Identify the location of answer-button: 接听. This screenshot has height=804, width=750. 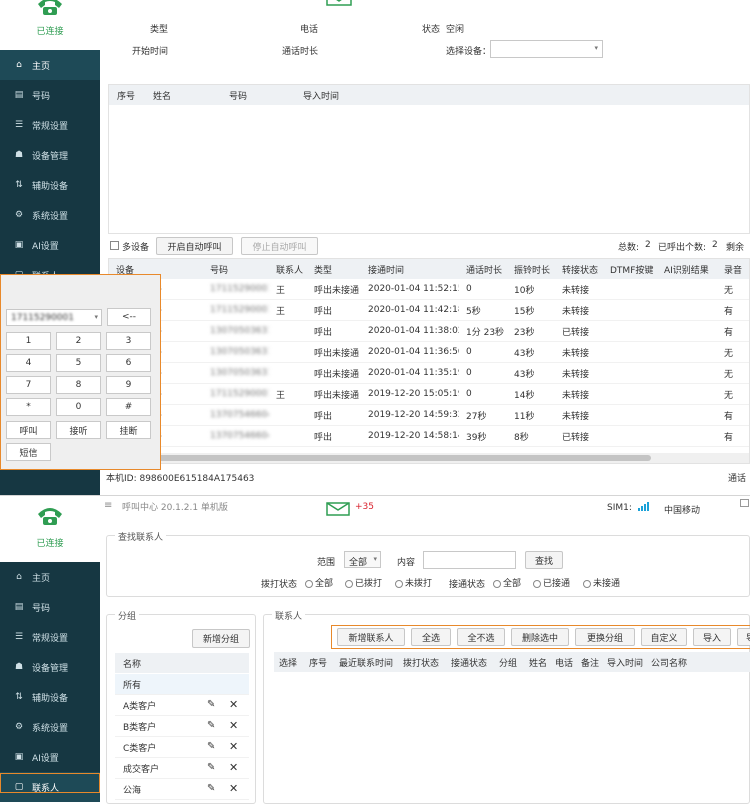
(78, 430).